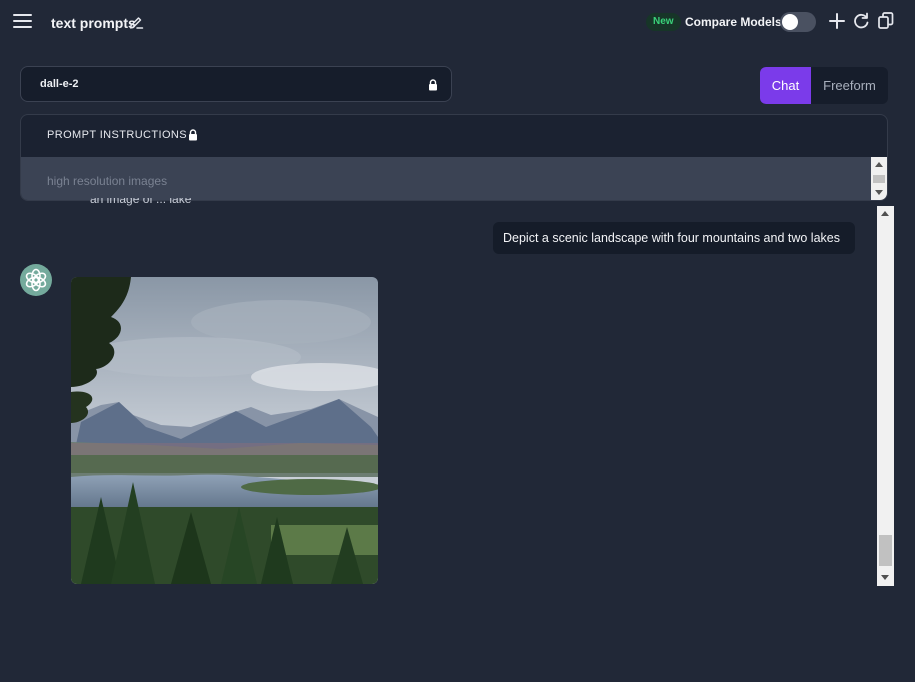  Describe the element at coordinates (457, 22) in the screenshot. I see `top-bar: text prompts New Compare Models` at that location.